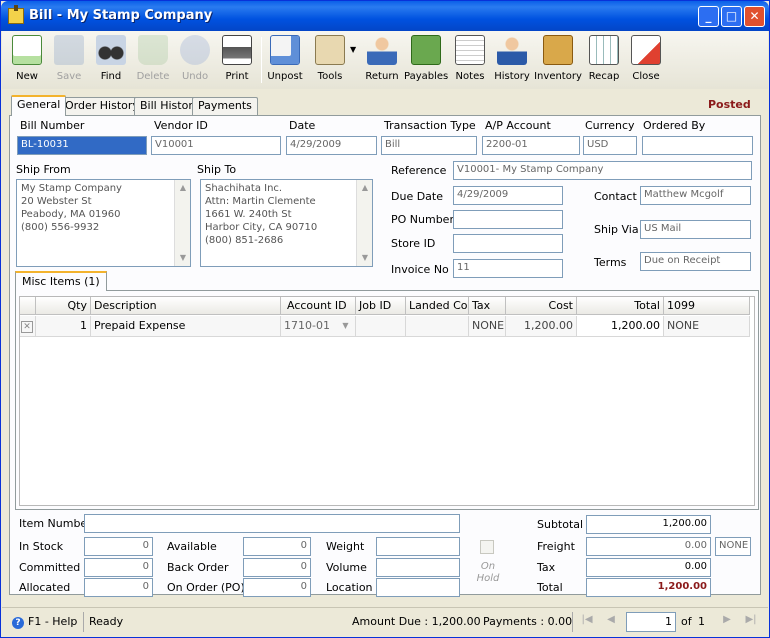 The height and width of the screenshot is (638, 770). I want to click on qty-cell: 1, so click(63, 326).